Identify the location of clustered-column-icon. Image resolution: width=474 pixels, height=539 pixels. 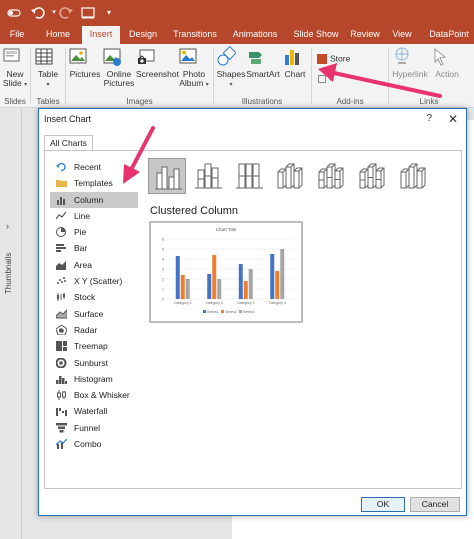
(168, 178).